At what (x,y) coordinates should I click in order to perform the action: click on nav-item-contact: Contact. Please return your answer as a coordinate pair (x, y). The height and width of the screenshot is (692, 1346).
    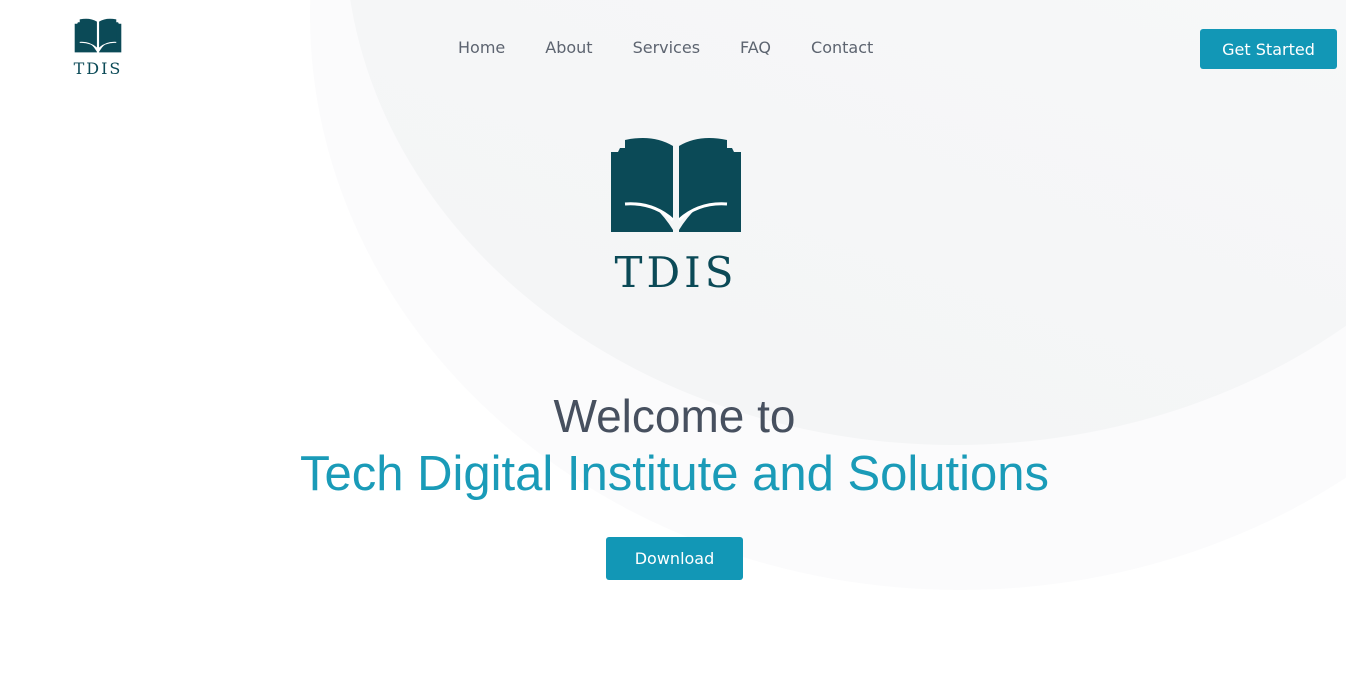
    Looking at the image, I should click on (842, 48).